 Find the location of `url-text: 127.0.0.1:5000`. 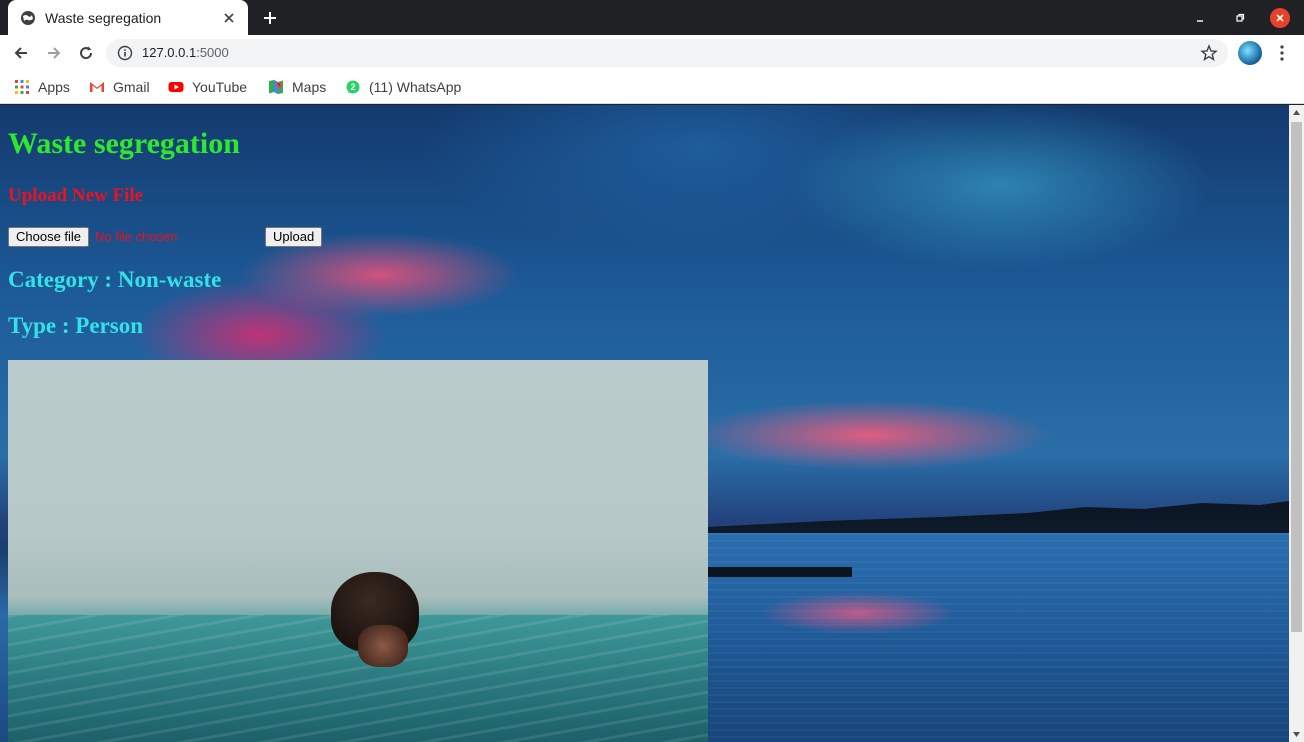

url-text: 127.0.0.1:5000 is located at coordinates (185, 52).